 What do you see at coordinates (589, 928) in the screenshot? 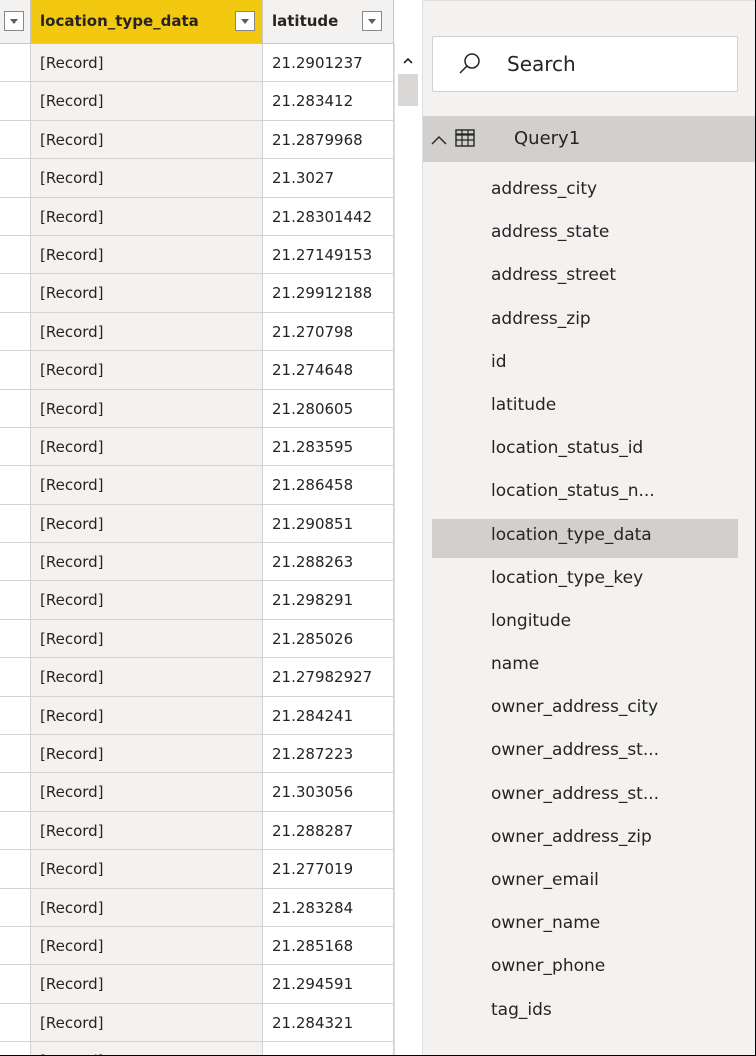
I see `field-item: owner_name` at bounding box center [589, 928].